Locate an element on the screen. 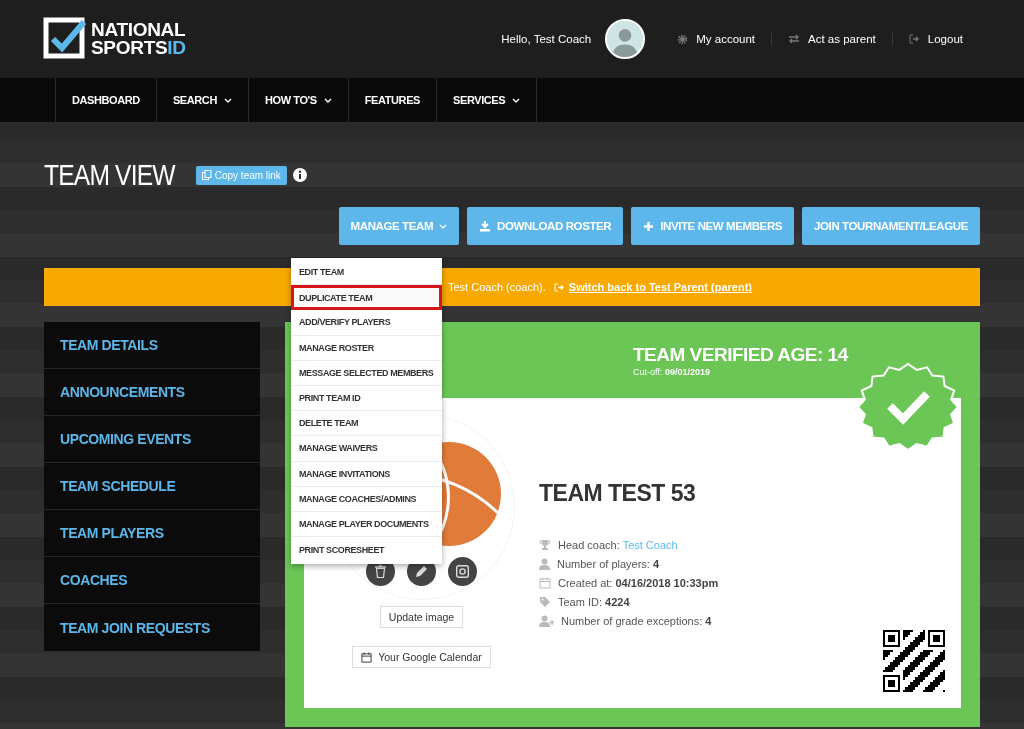  sidebar-item: UPCOMING EVENTS is located at coordinates (152, 439).